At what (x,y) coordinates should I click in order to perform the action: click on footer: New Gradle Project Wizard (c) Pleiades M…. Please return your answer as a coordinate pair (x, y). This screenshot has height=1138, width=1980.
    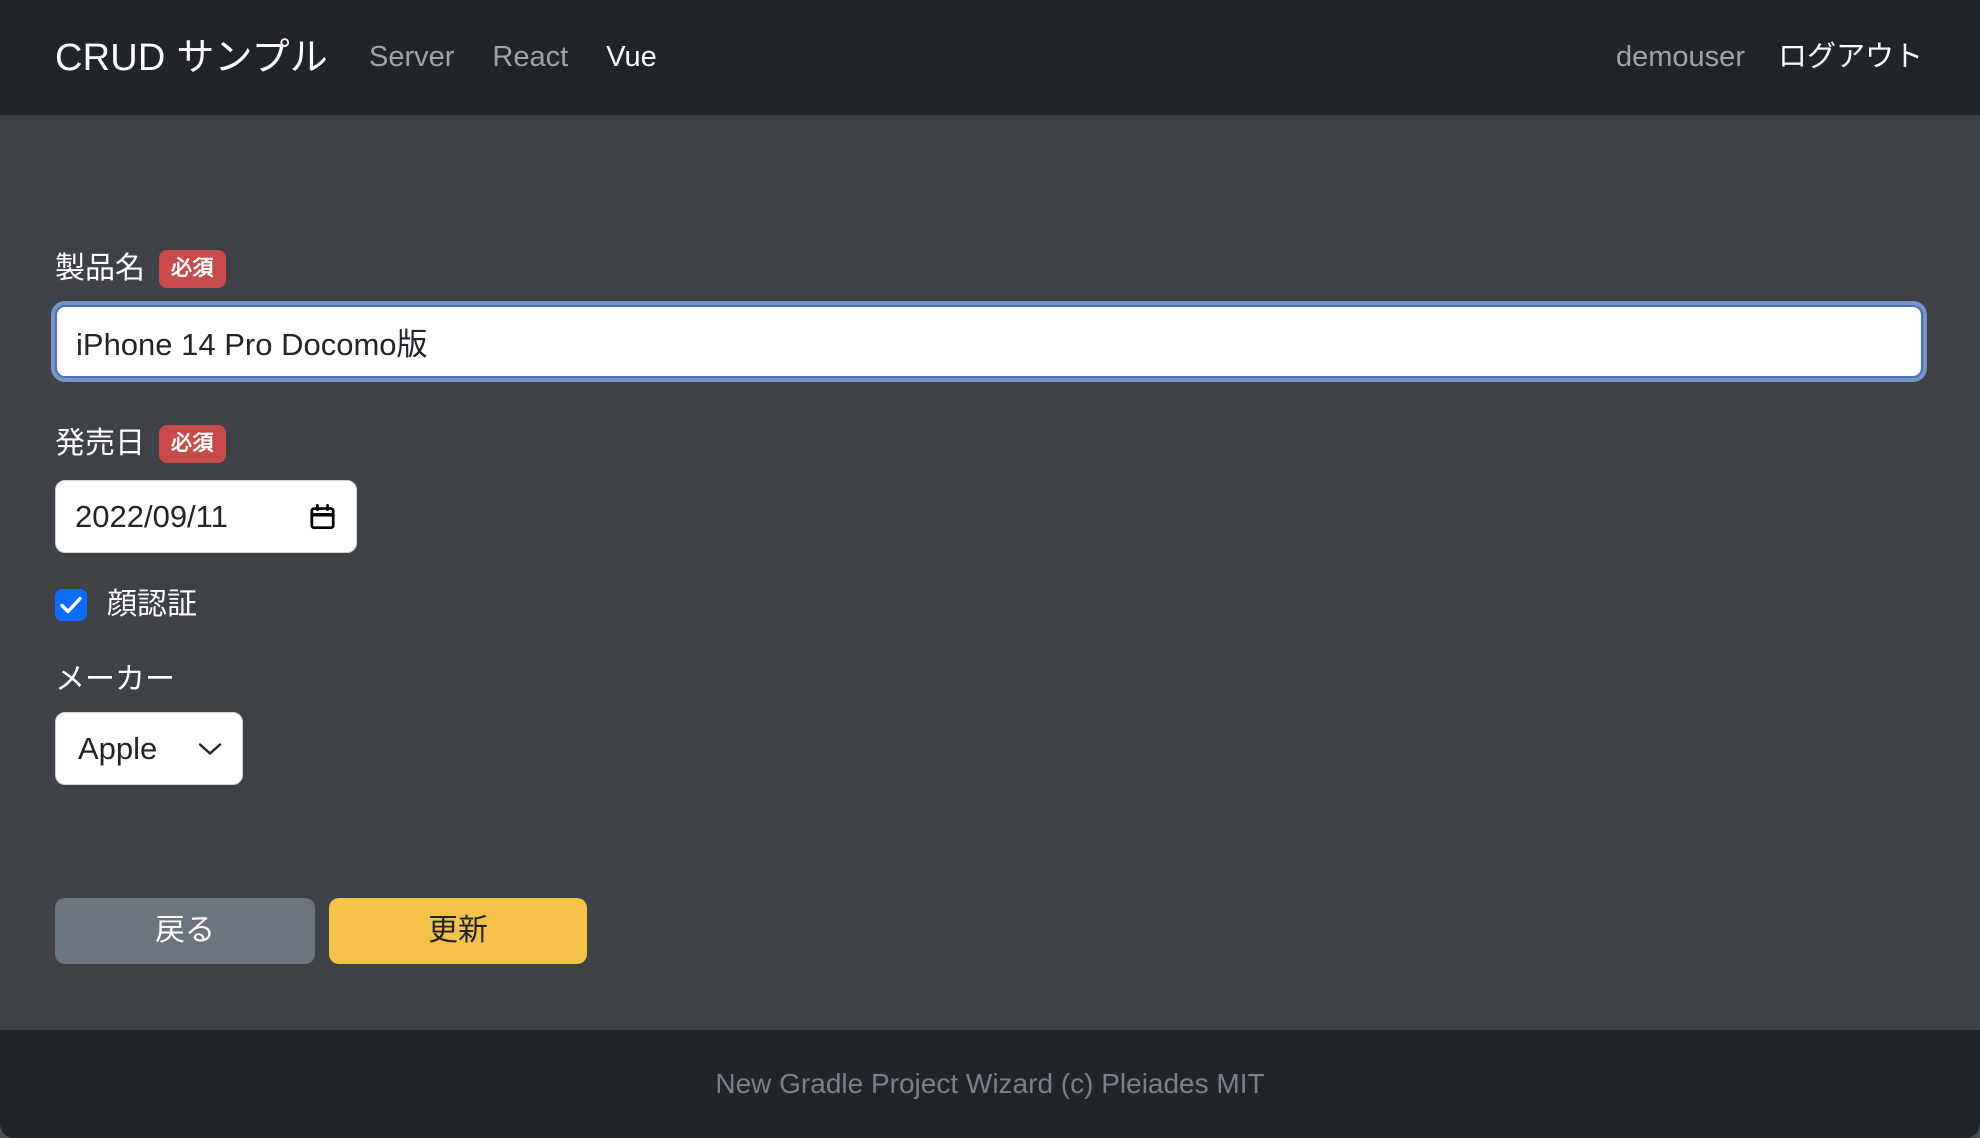
    Looking at the image, I should click on (990, 1084).